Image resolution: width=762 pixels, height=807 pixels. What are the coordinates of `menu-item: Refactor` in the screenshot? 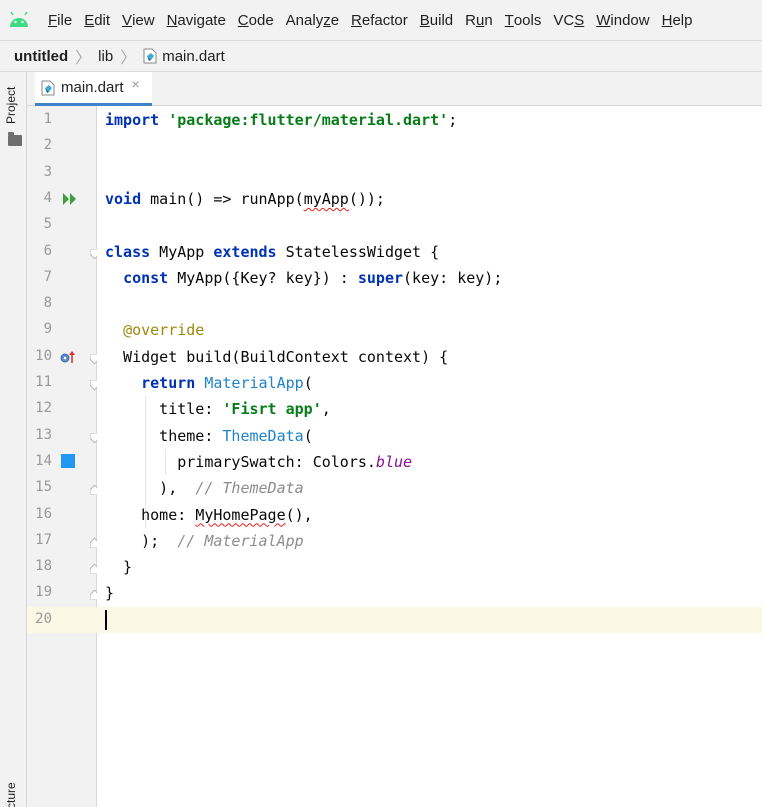 It's located at (379, 20).